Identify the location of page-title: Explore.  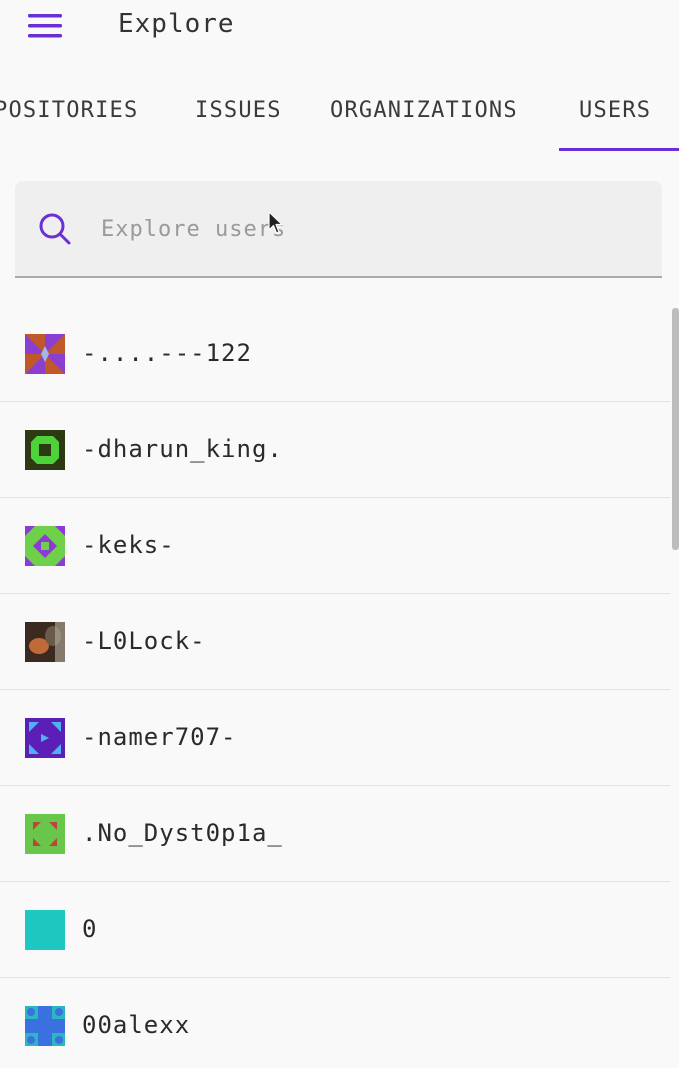
(176, 24).